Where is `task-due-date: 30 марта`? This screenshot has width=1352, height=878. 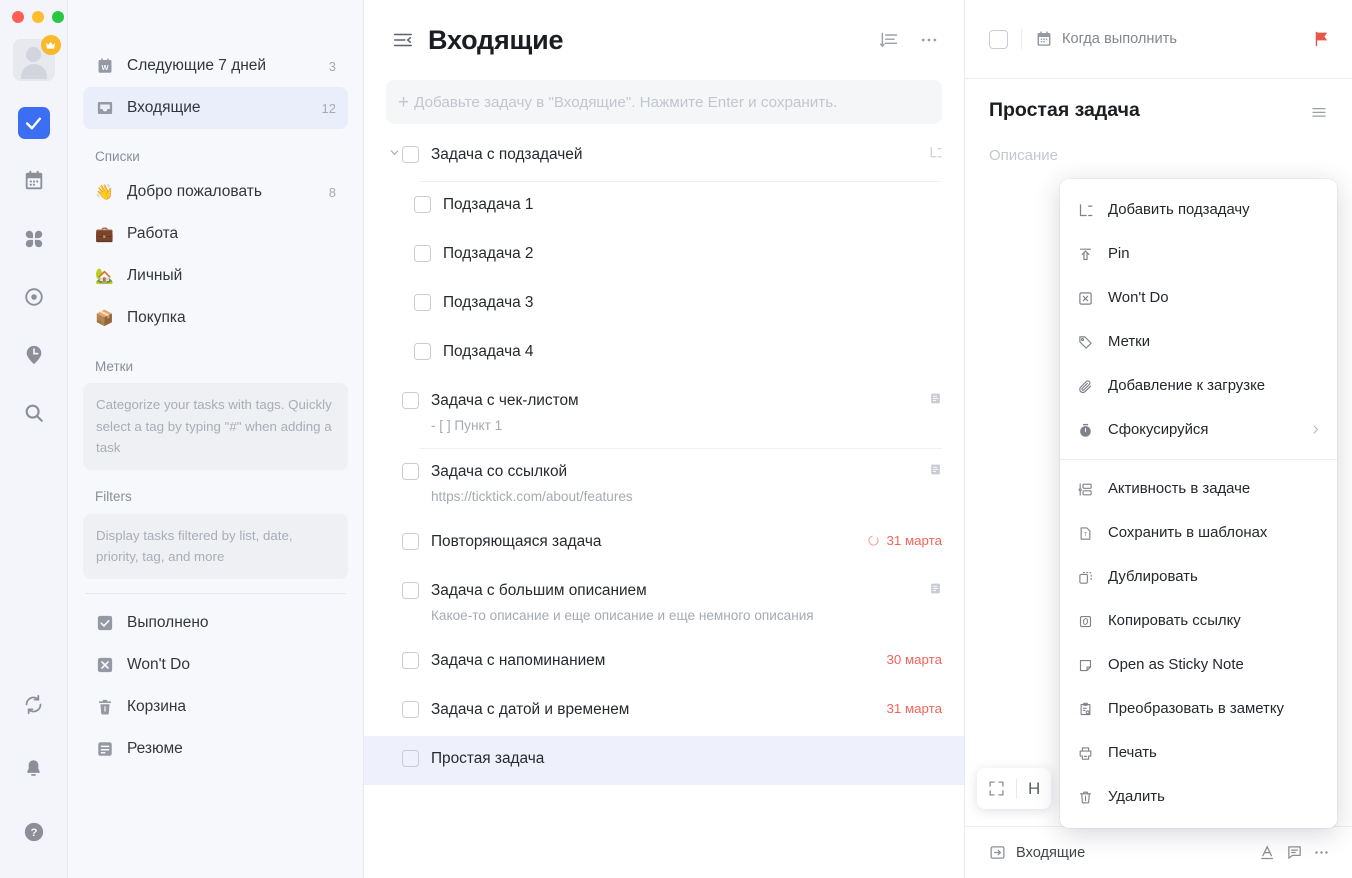
task-due-date: 30 марта is located at coordinates (914, 659).